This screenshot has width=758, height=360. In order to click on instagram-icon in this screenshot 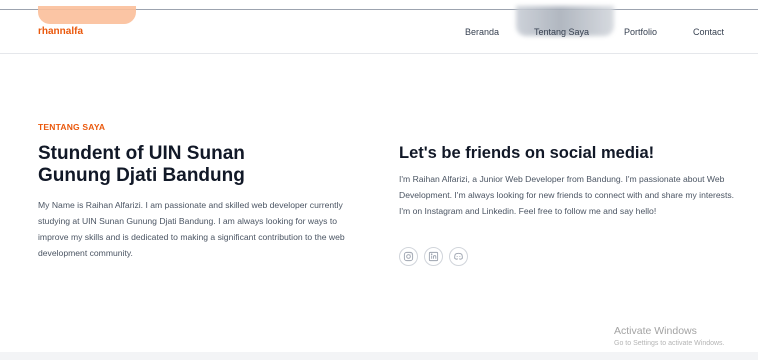, I will do `click(408, 256)`.